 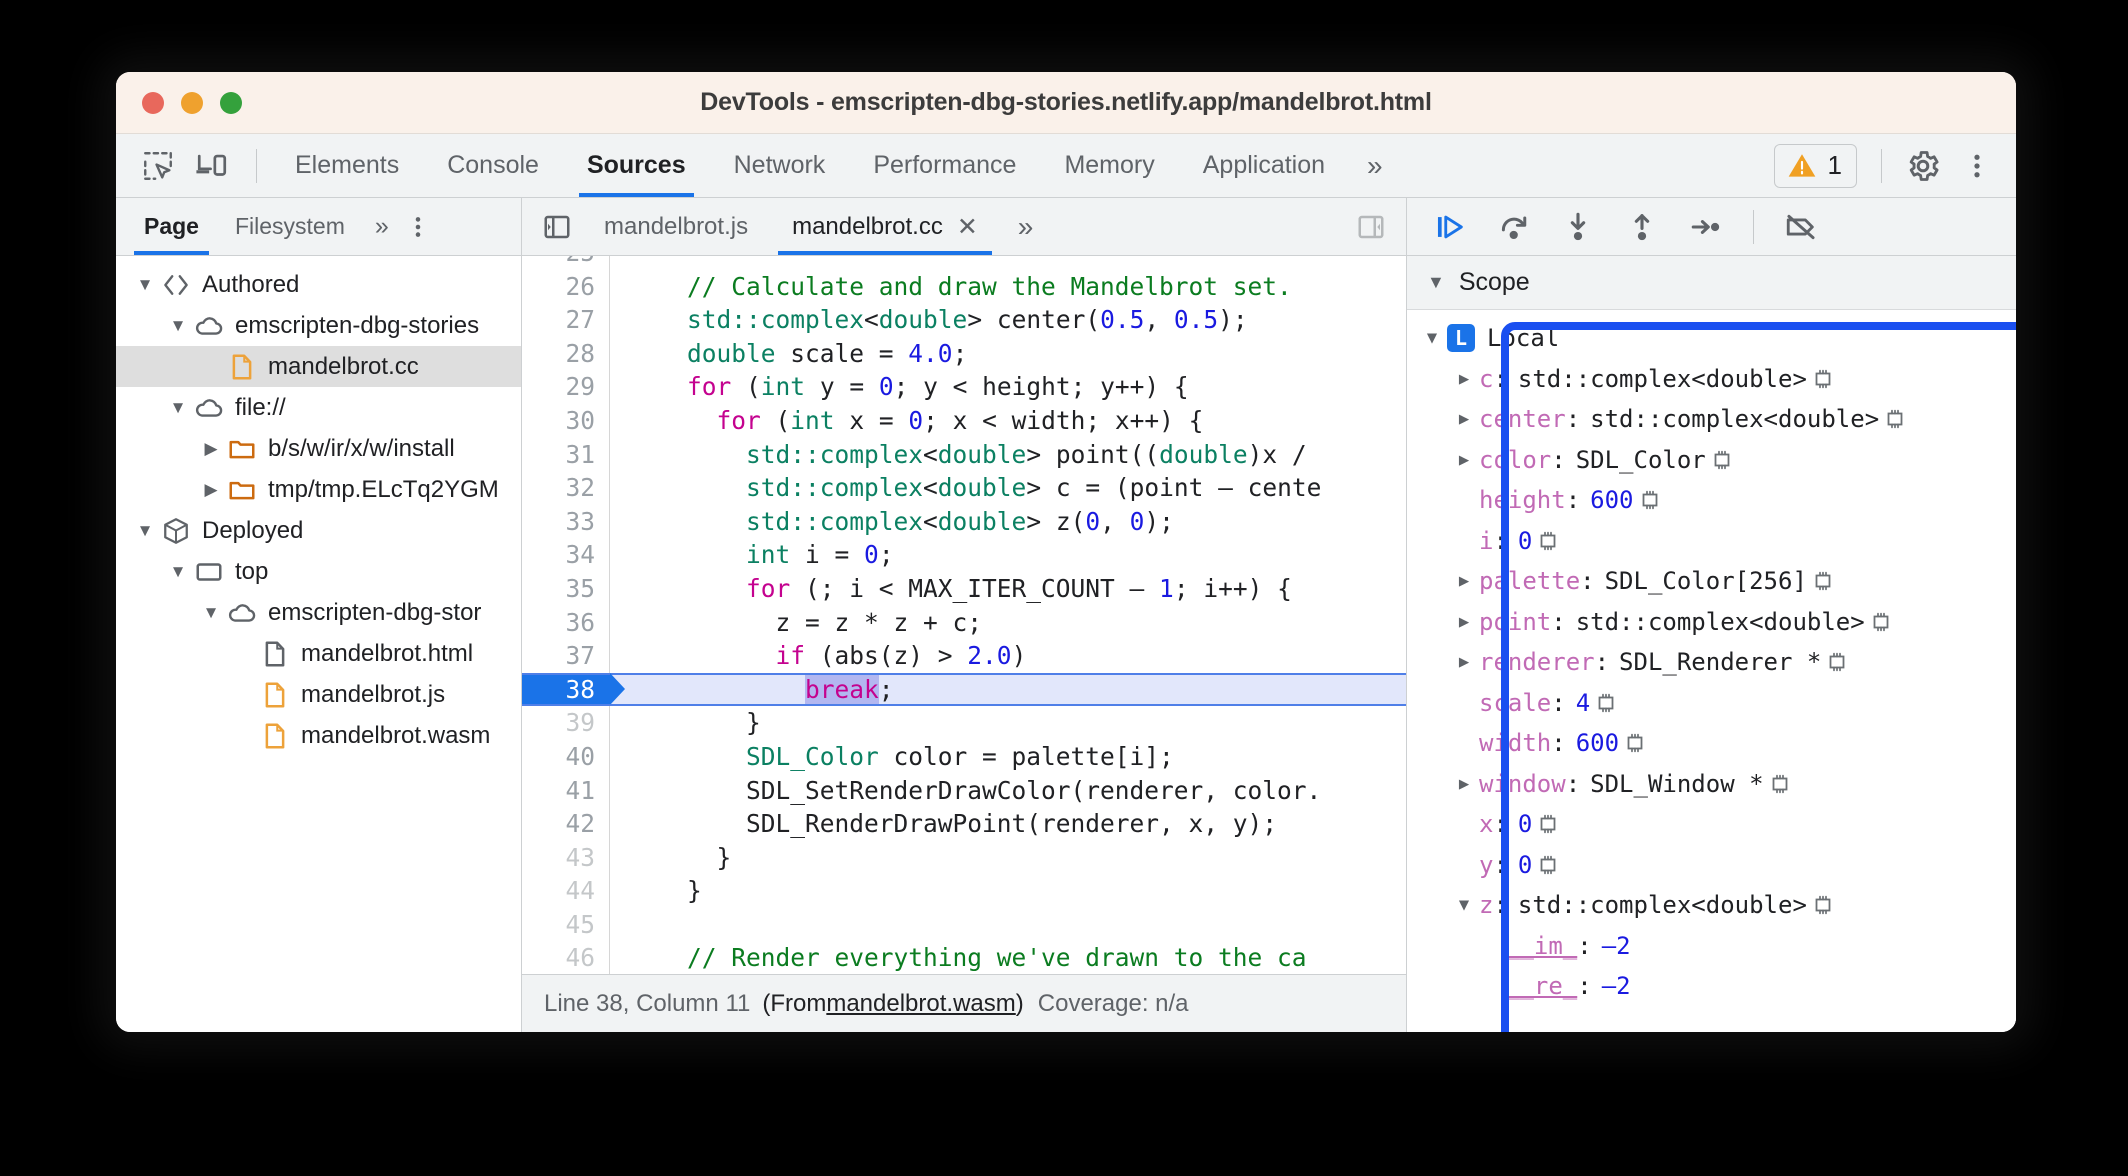 I want to click on scope-variable-palette: ▶ palette: SDL_Color[256], so click(x=1711, y=581).